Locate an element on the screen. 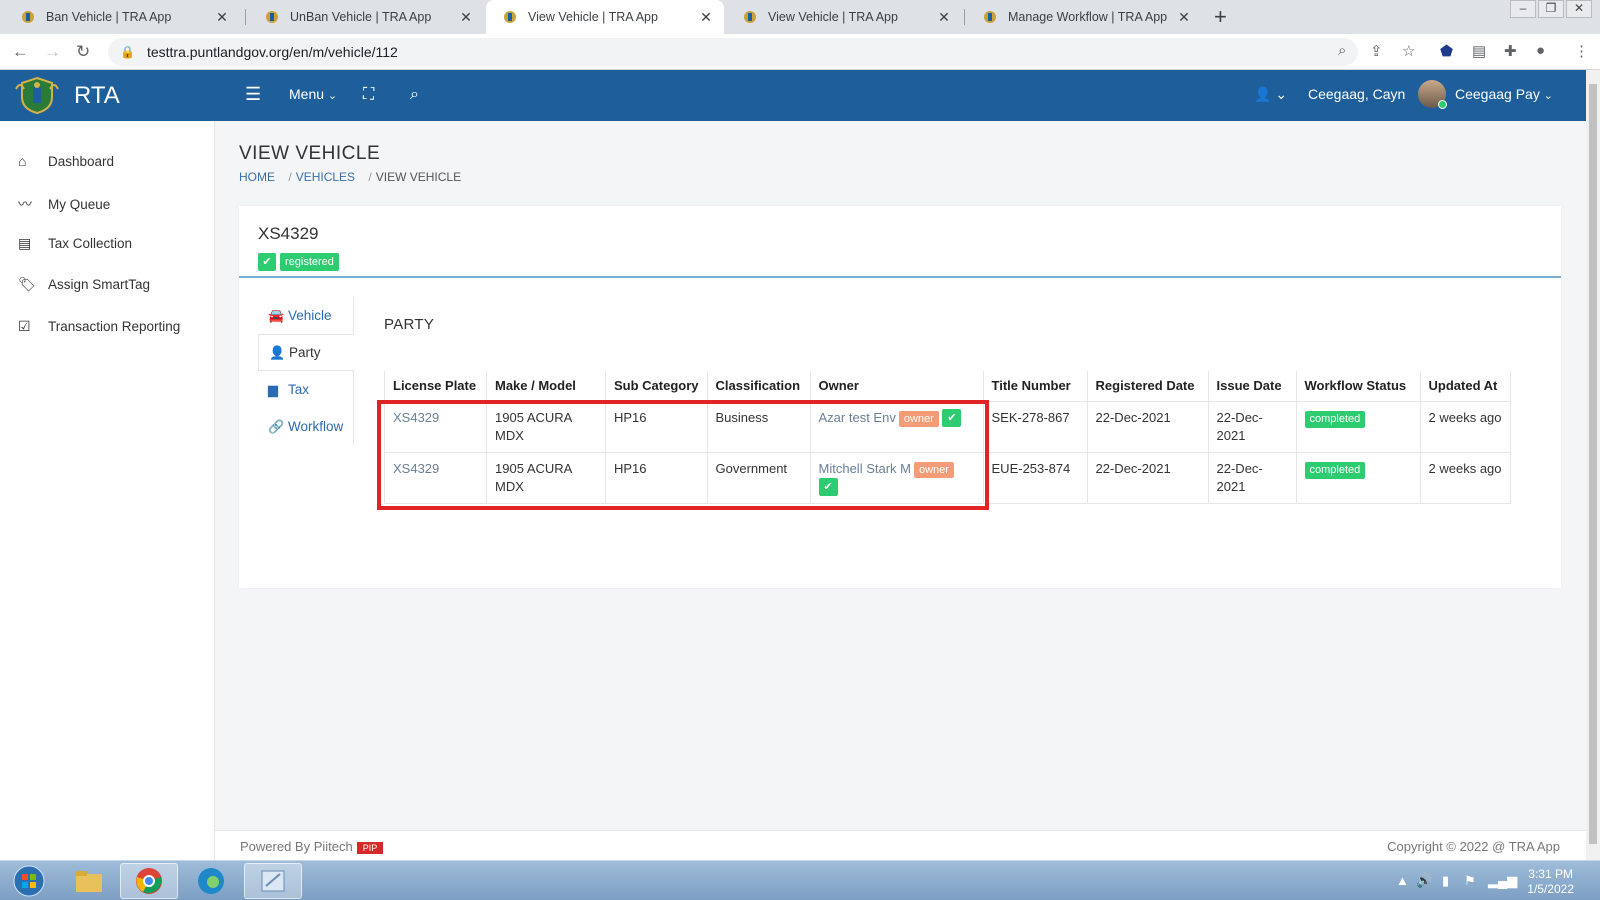  browser-tab: Manage Workflow | TRA App ✕ is located at coordinates (1084, 17).